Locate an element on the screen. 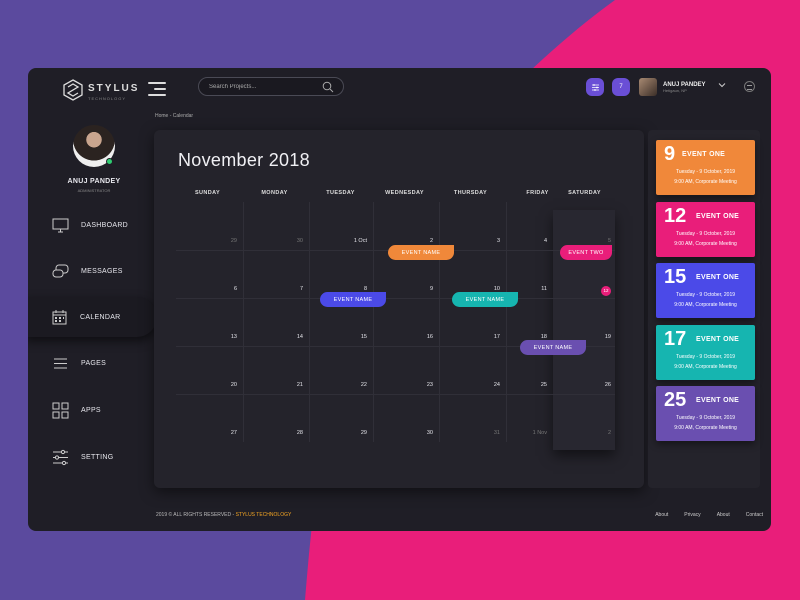 This screenshot has width=800, height=600. sidebar-item-label: DASHBOARD is located at coordinates (105, 225).